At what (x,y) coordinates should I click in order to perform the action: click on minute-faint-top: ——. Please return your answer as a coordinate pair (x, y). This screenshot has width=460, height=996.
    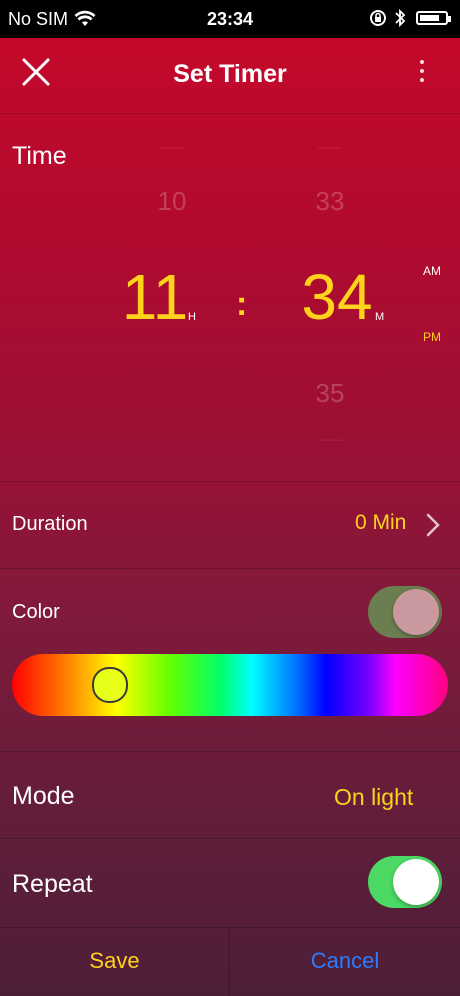
    Looking at the image, I should click on (330, 147).